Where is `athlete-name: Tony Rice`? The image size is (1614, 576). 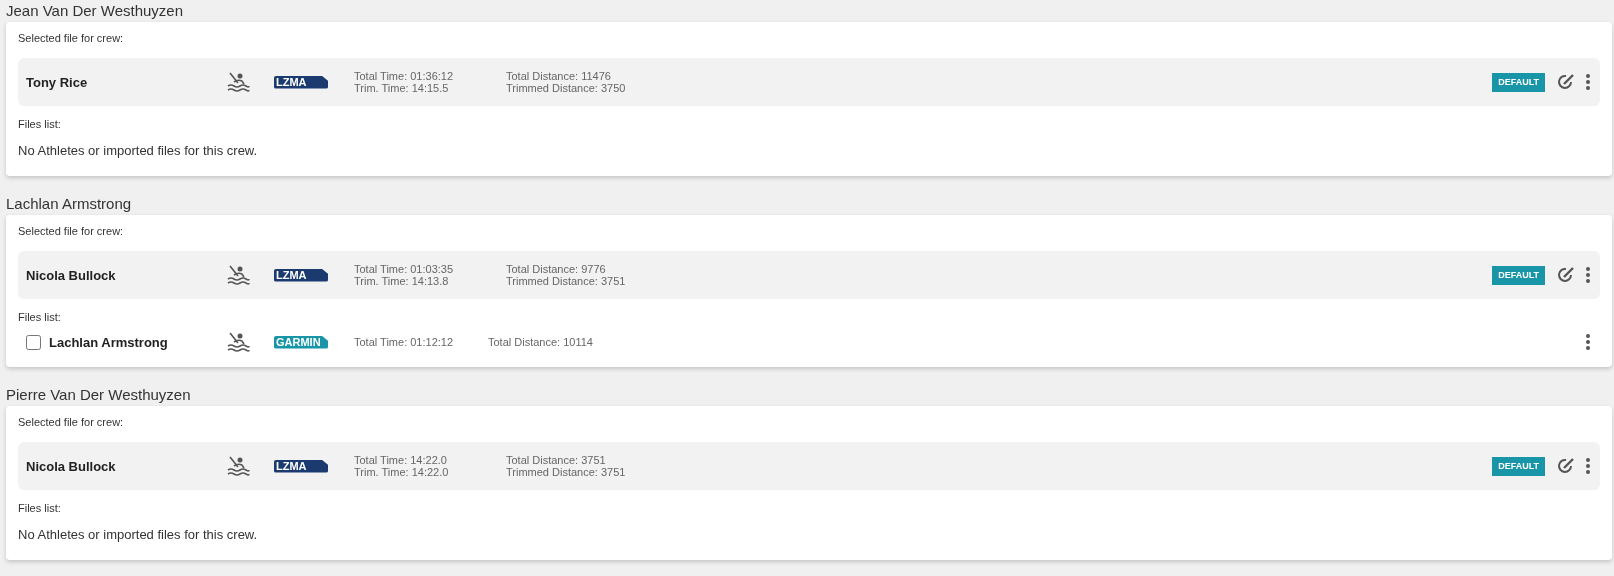
athlete-name: Tony Rice is located at coordinates (57, 82).